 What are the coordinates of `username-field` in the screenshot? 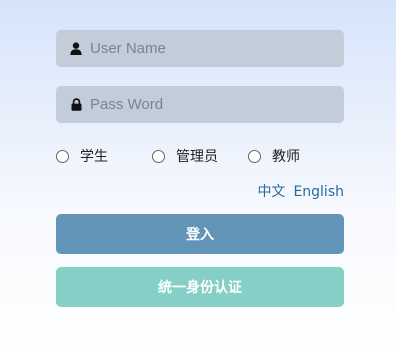 It's located at (200, 48).